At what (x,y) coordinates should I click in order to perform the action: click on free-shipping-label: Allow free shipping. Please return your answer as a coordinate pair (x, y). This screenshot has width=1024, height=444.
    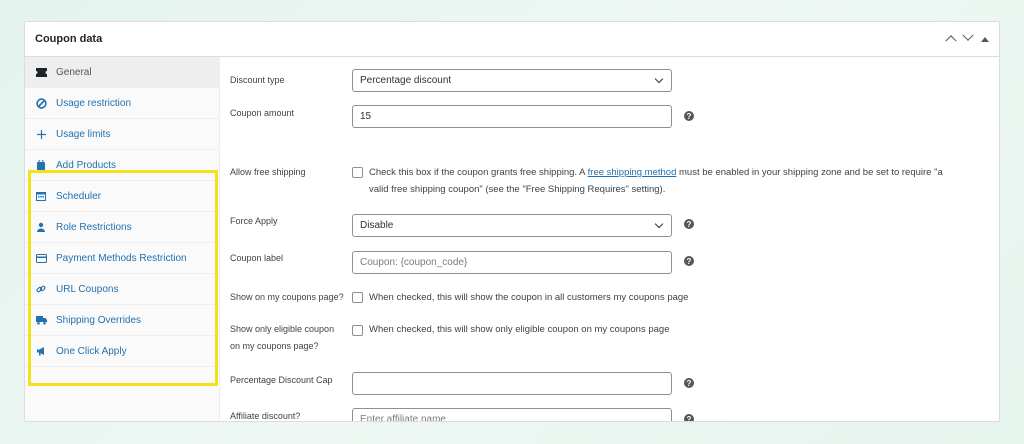
    Looking at the image, I should click on (268, 172).